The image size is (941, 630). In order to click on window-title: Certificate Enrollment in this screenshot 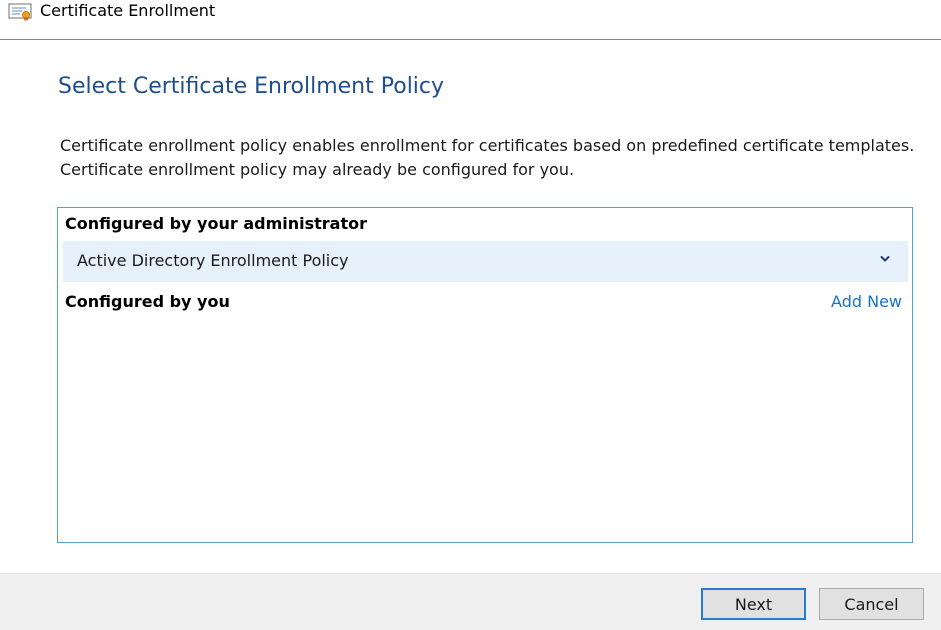, I will do `click(128, 10)`.